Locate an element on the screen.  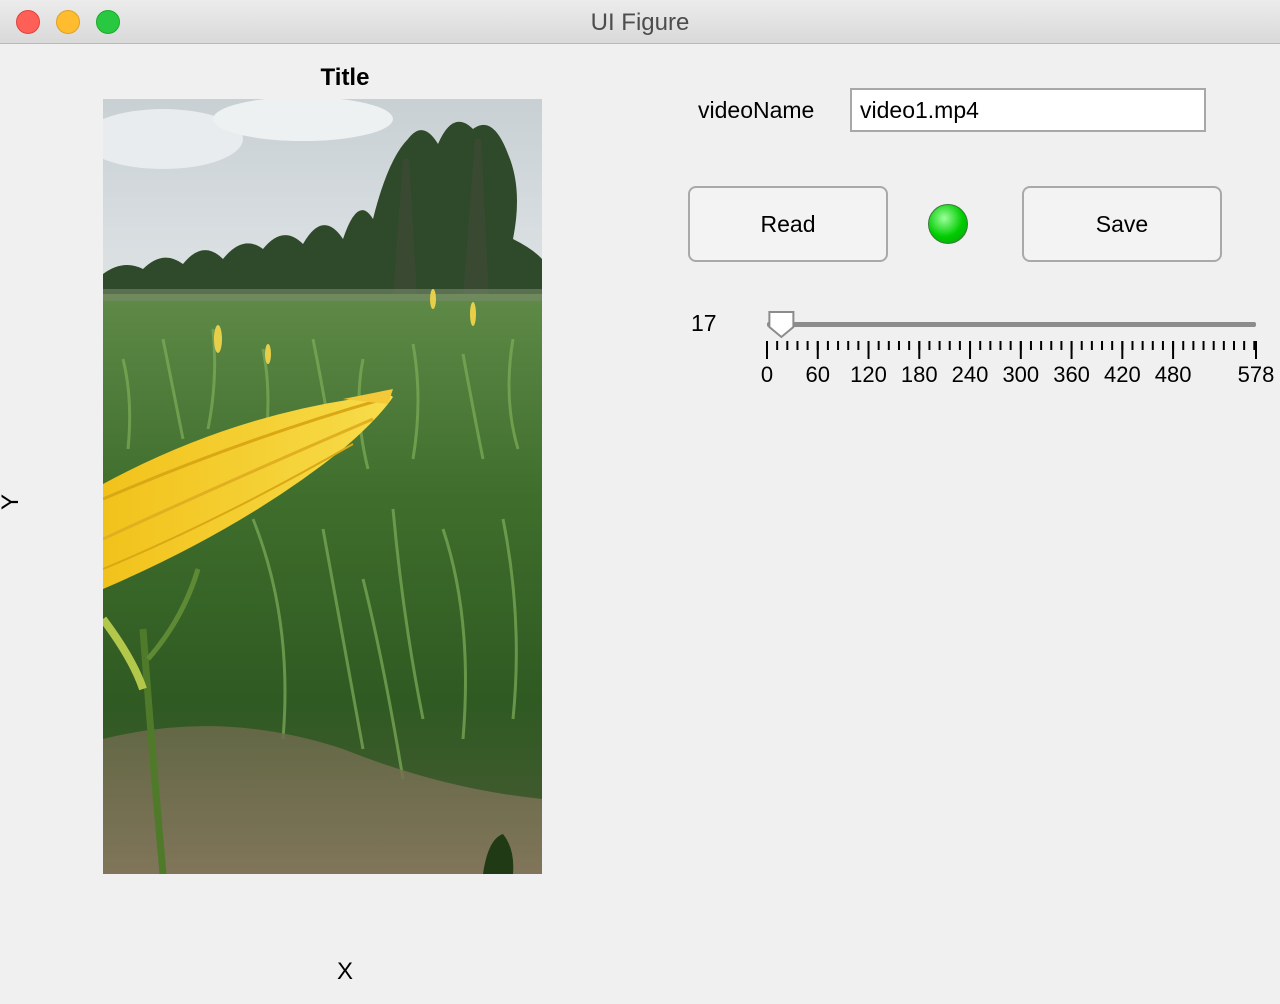
slider-track is located at coordinates (1011, 324).